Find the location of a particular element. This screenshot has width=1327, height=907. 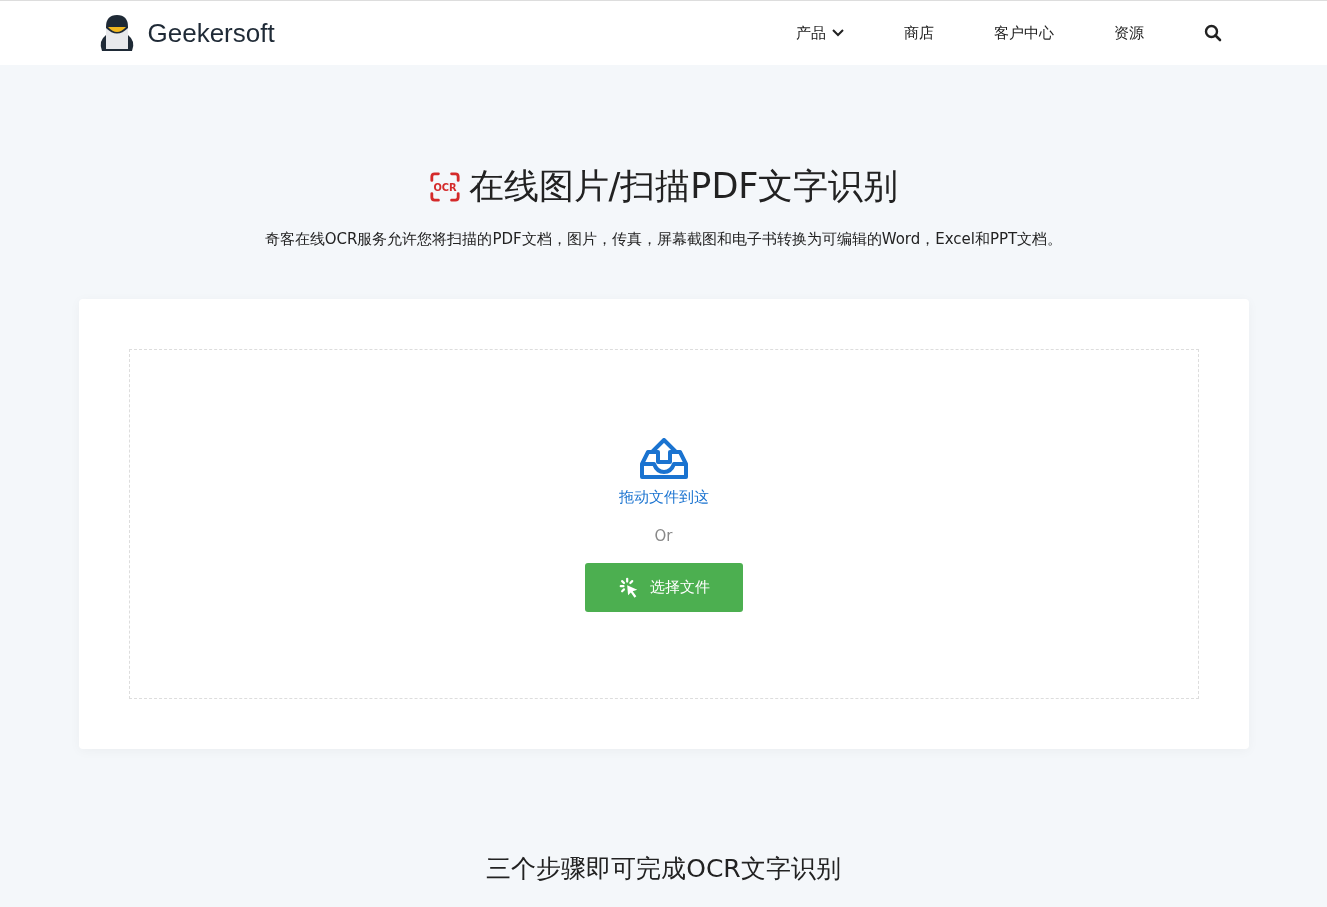

upload-tray-icon is located at coordinates (663, 459).